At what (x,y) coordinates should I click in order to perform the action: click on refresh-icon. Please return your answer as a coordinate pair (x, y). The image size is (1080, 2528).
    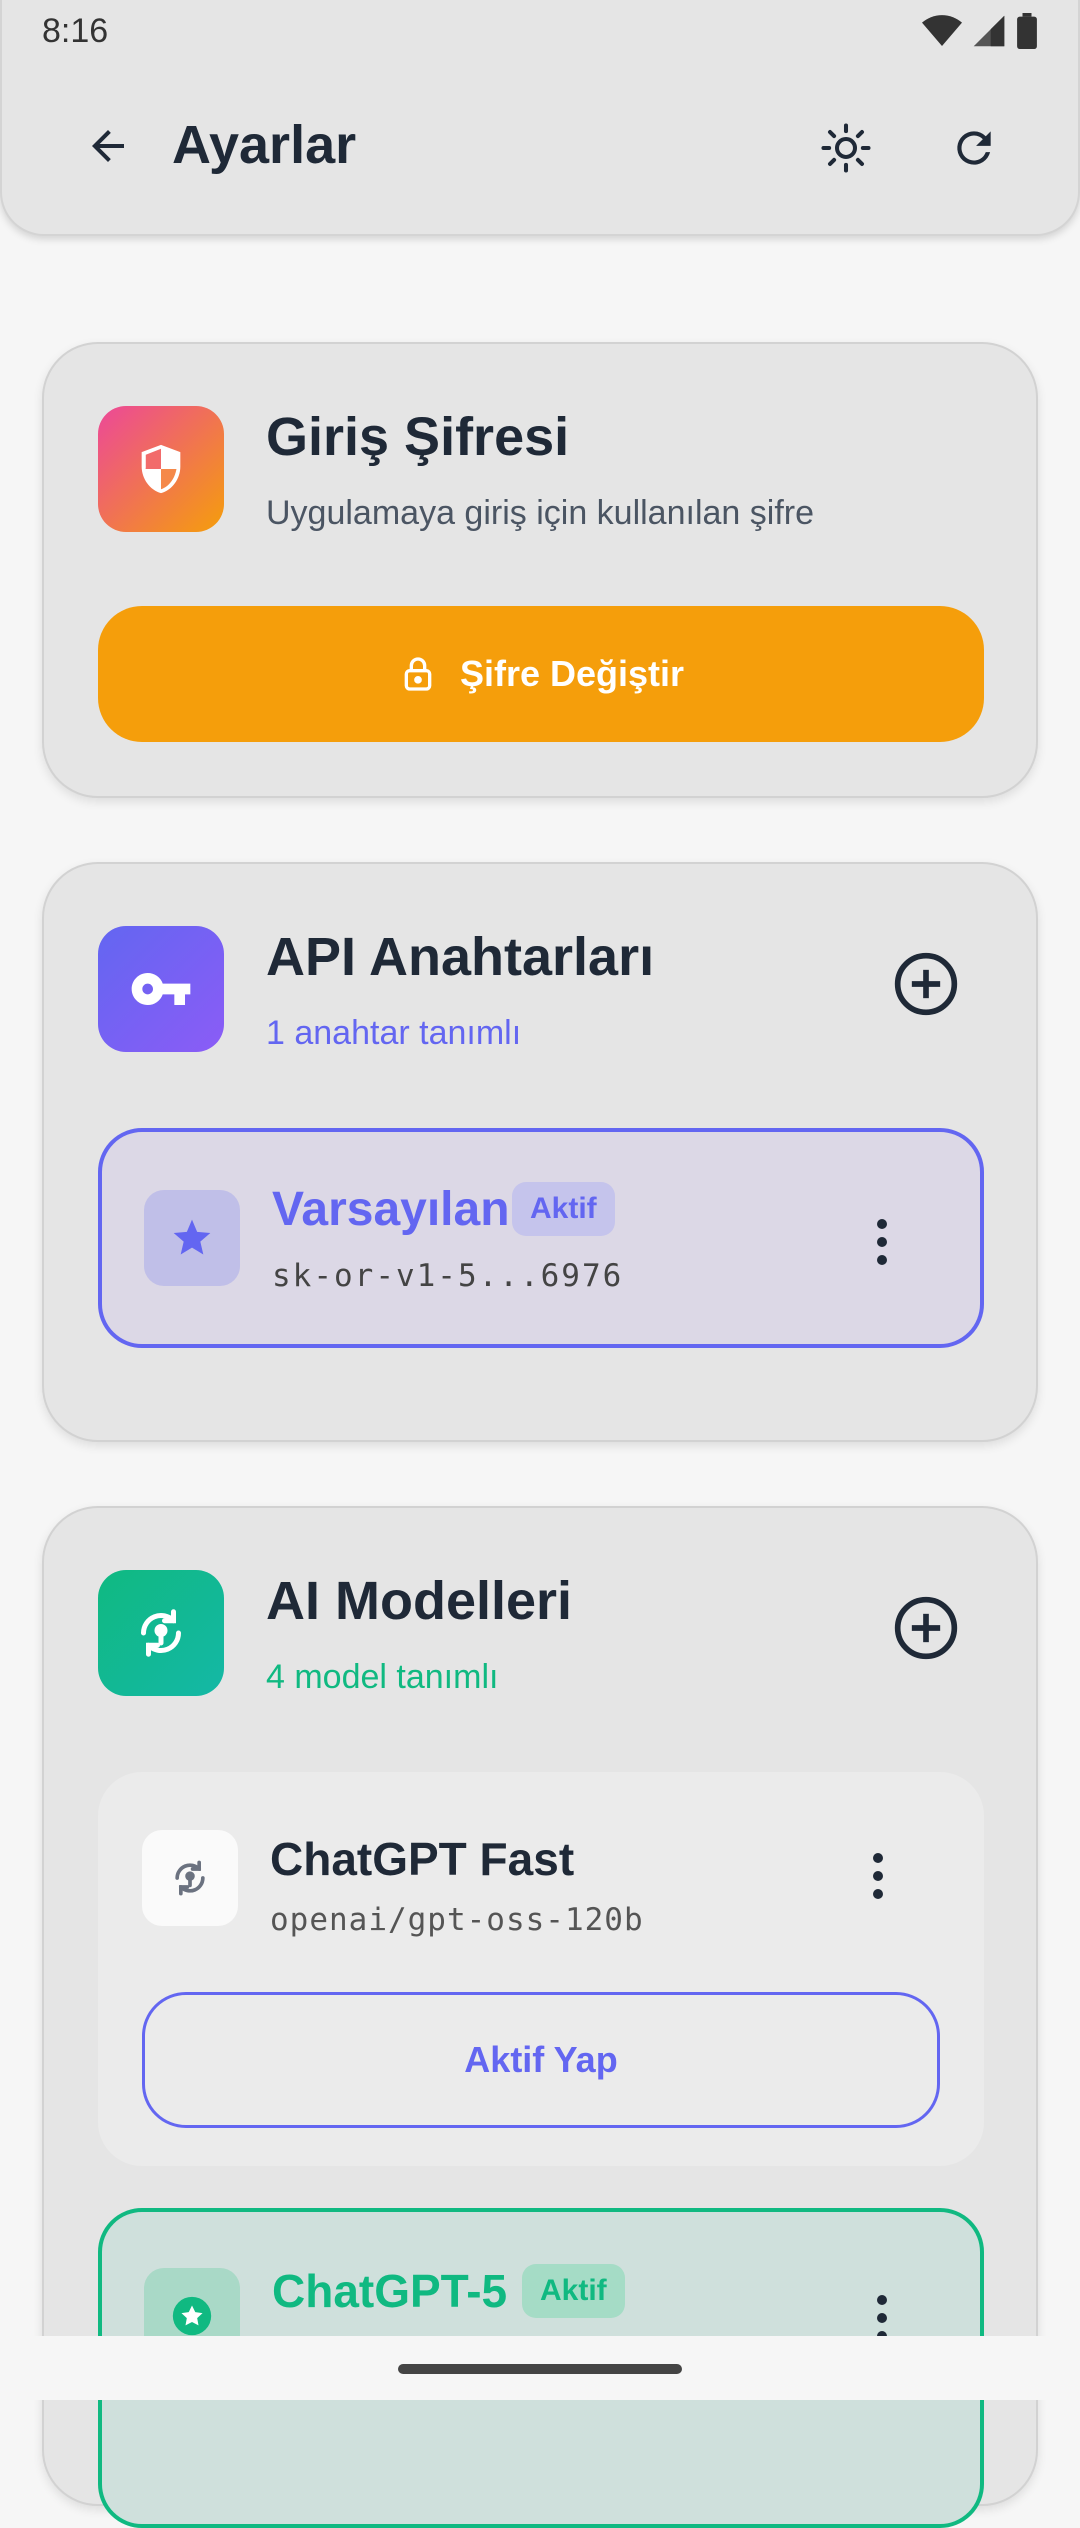
    Looking at the image, I should click on (974, 148).